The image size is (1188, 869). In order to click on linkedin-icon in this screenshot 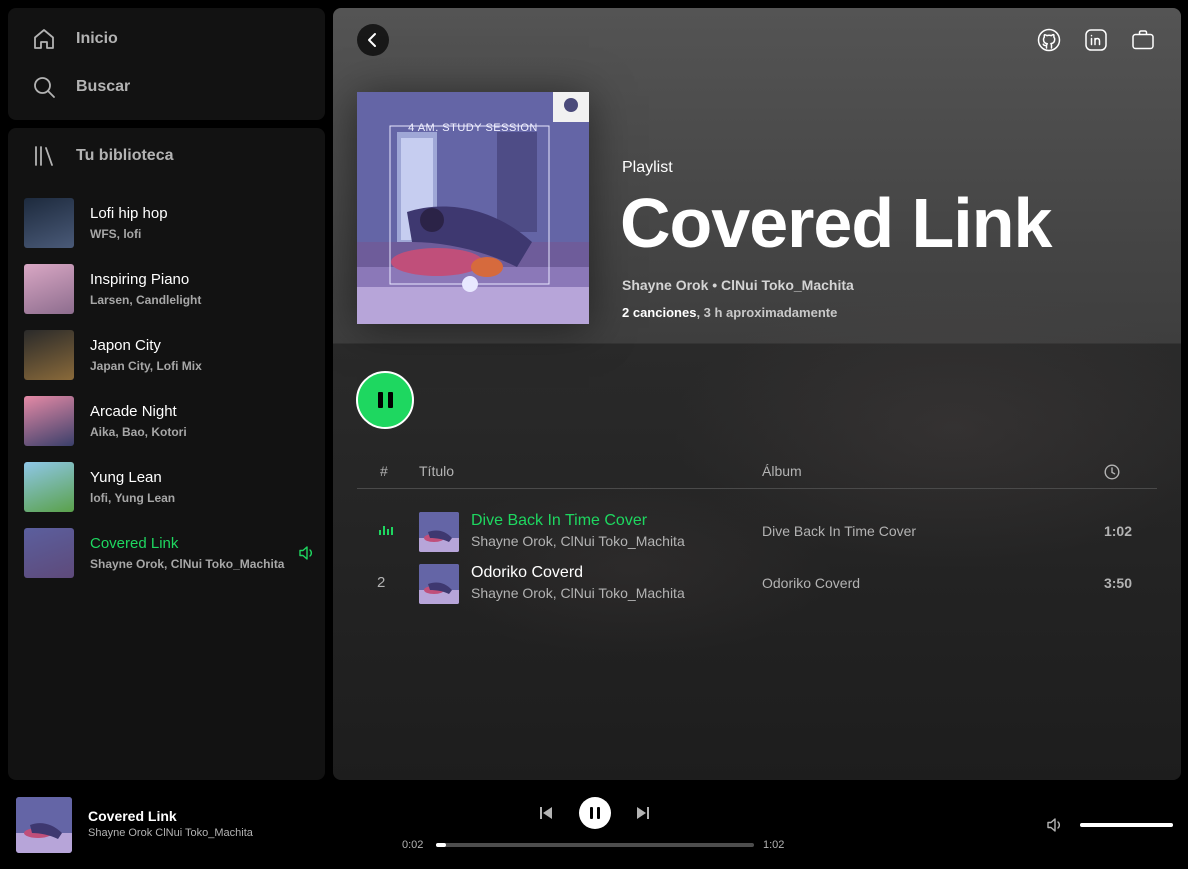, I will do `click(1096, 40)`.